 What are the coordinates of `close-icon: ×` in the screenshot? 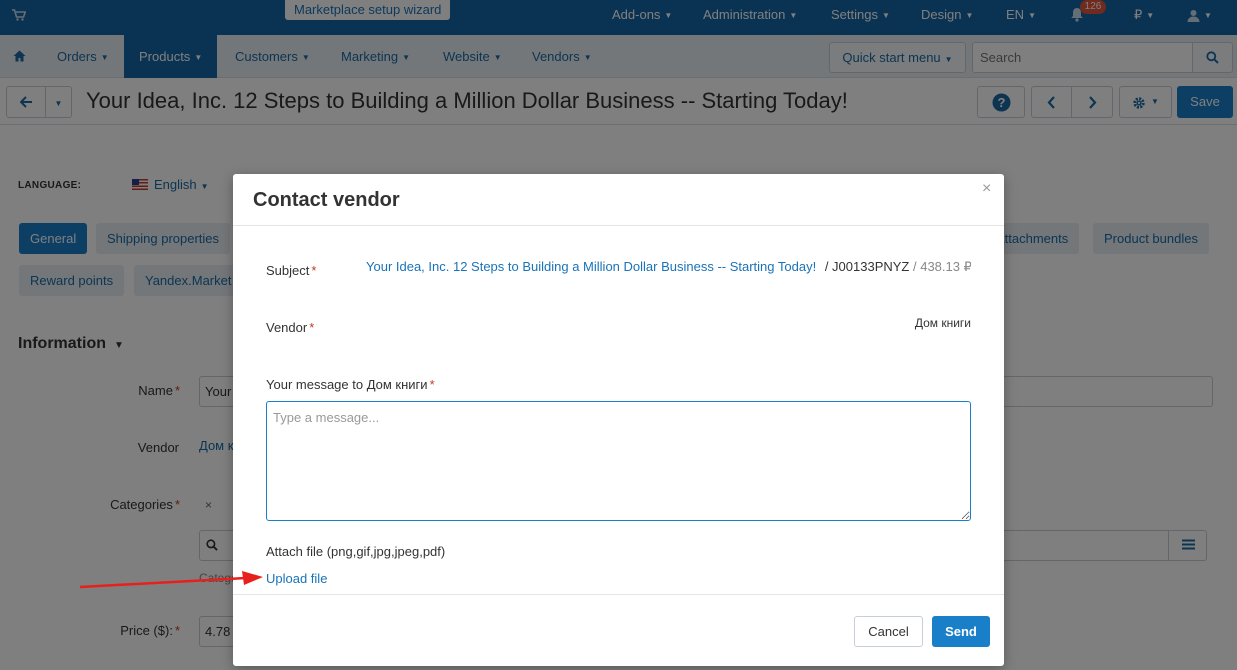 It's located at (986, 189).